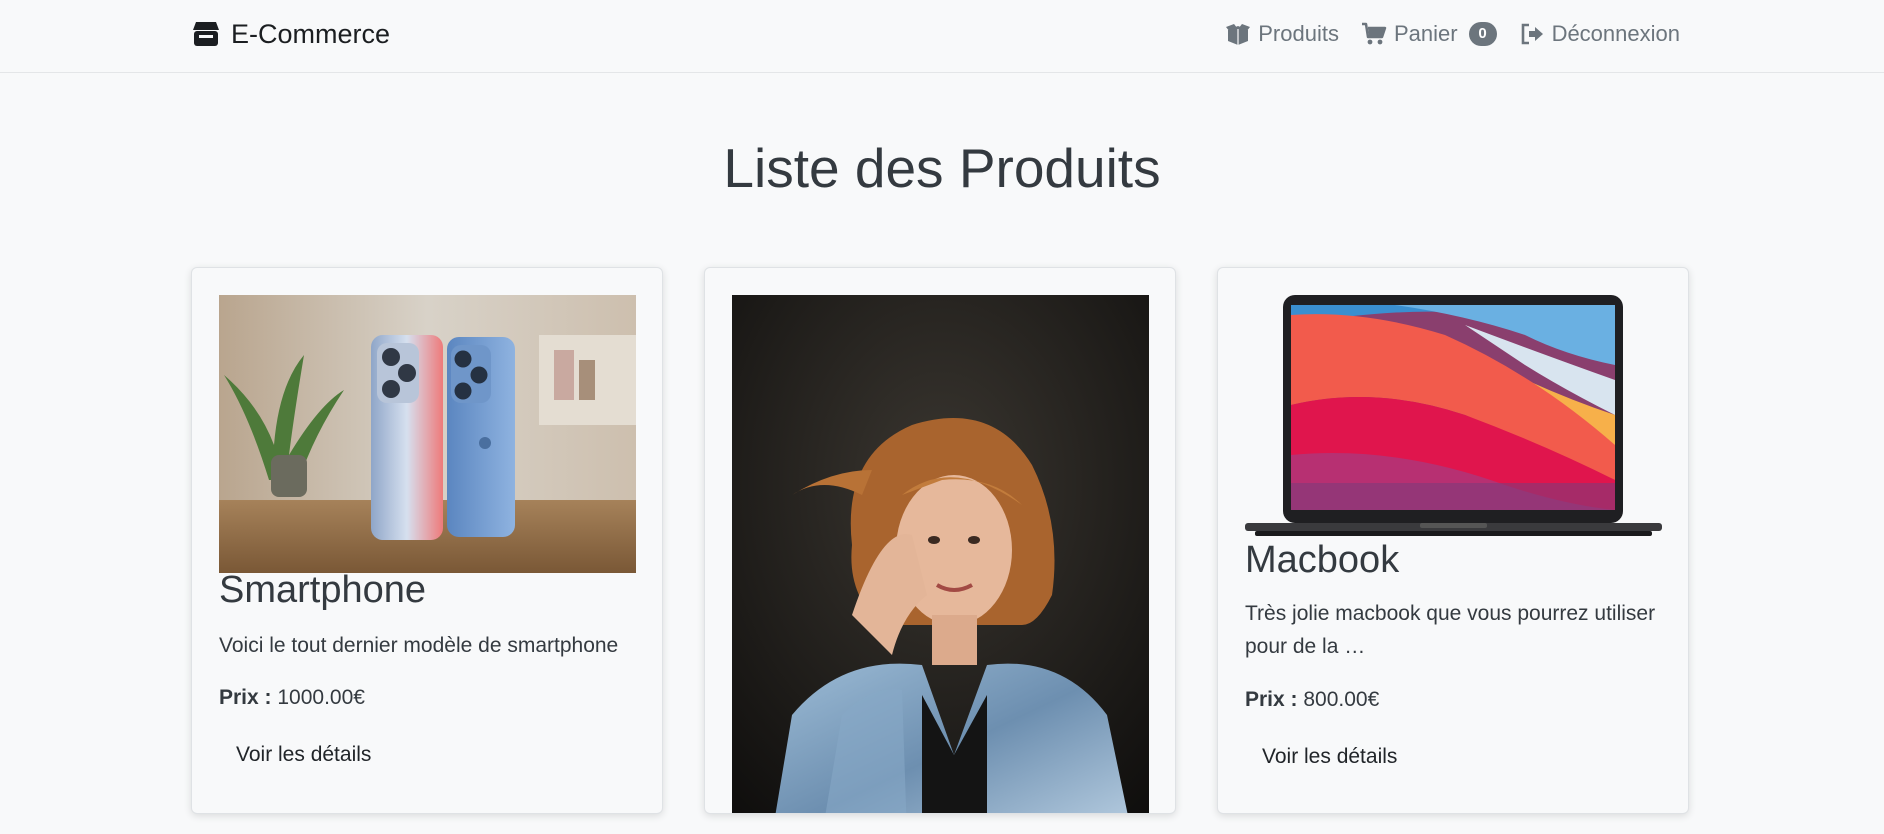 This screenshot has width=1884, height=834. Describe the element at coordinates (1482, 34) in the screenshot. I see `cart-count-badge: 0` at that location.